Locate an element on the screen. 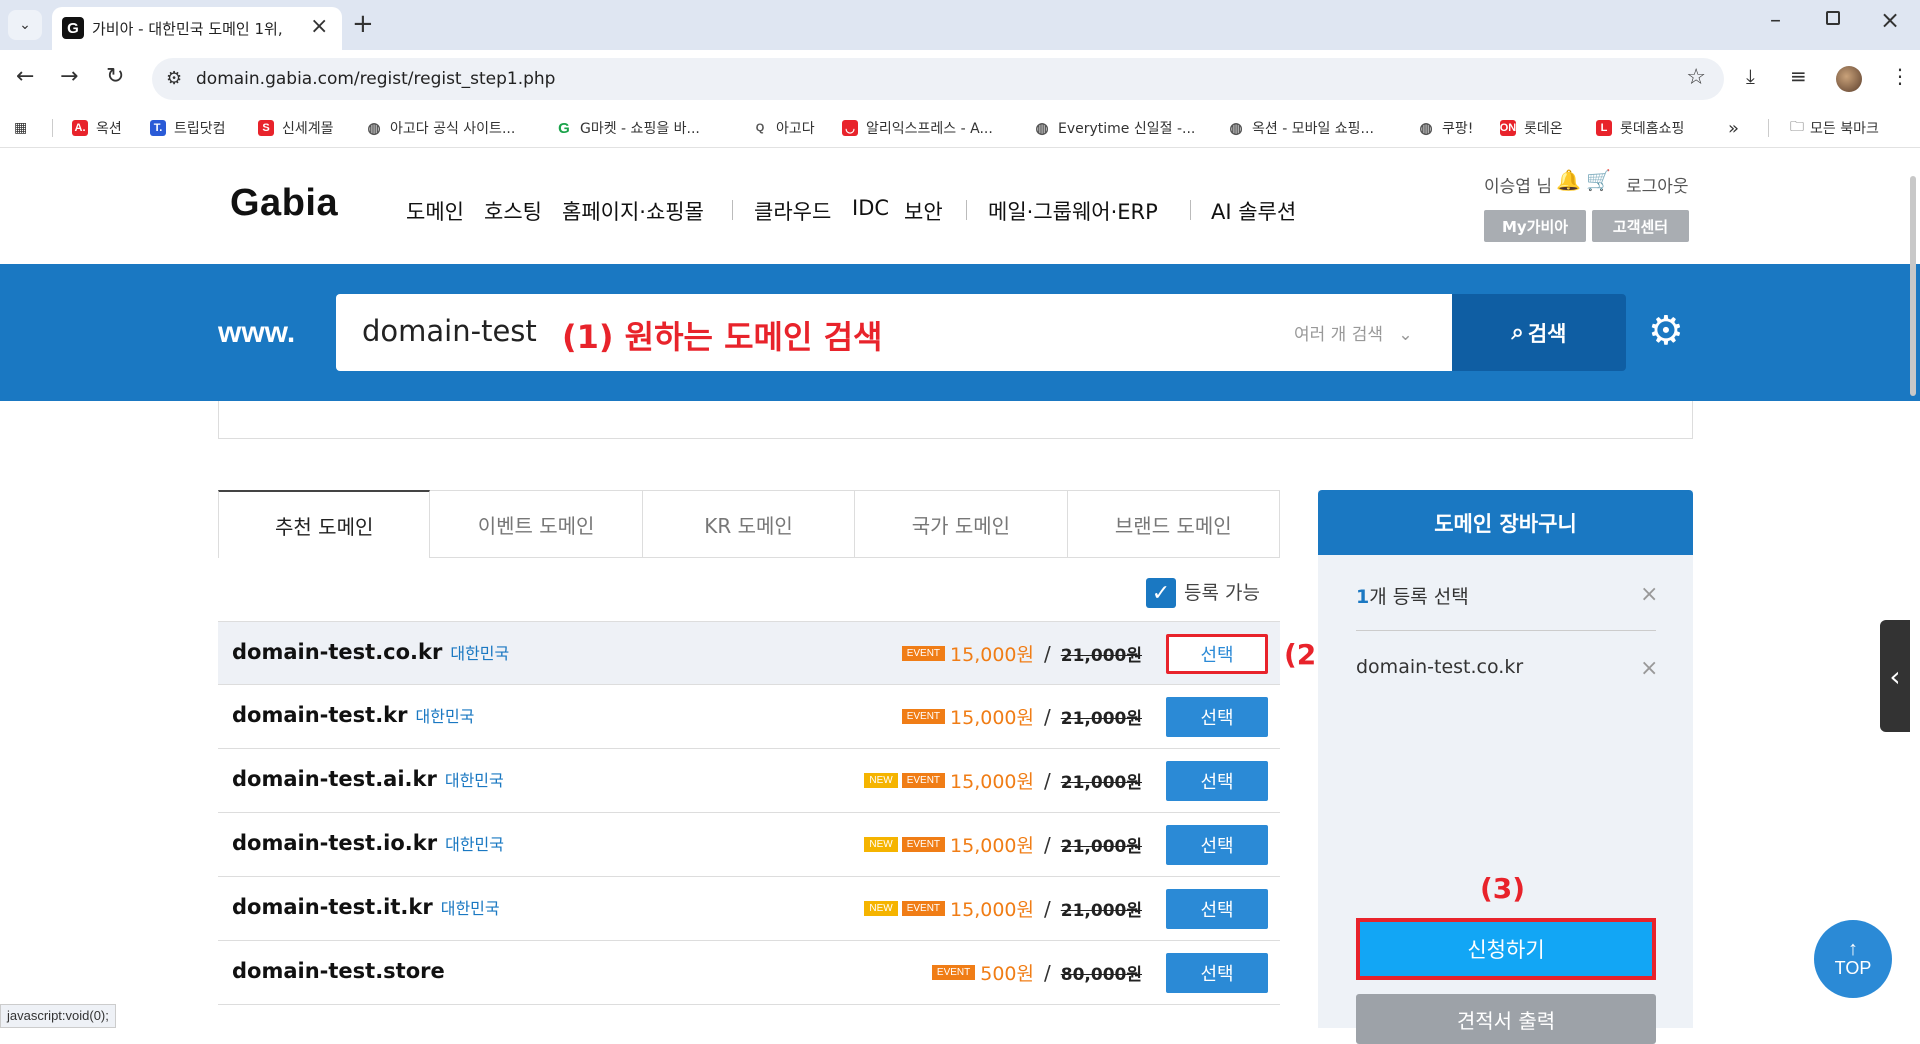 The height and width of the screenshot is (1044, 1920). gabia-logo: Gabia is located at coordinates (284, 203).